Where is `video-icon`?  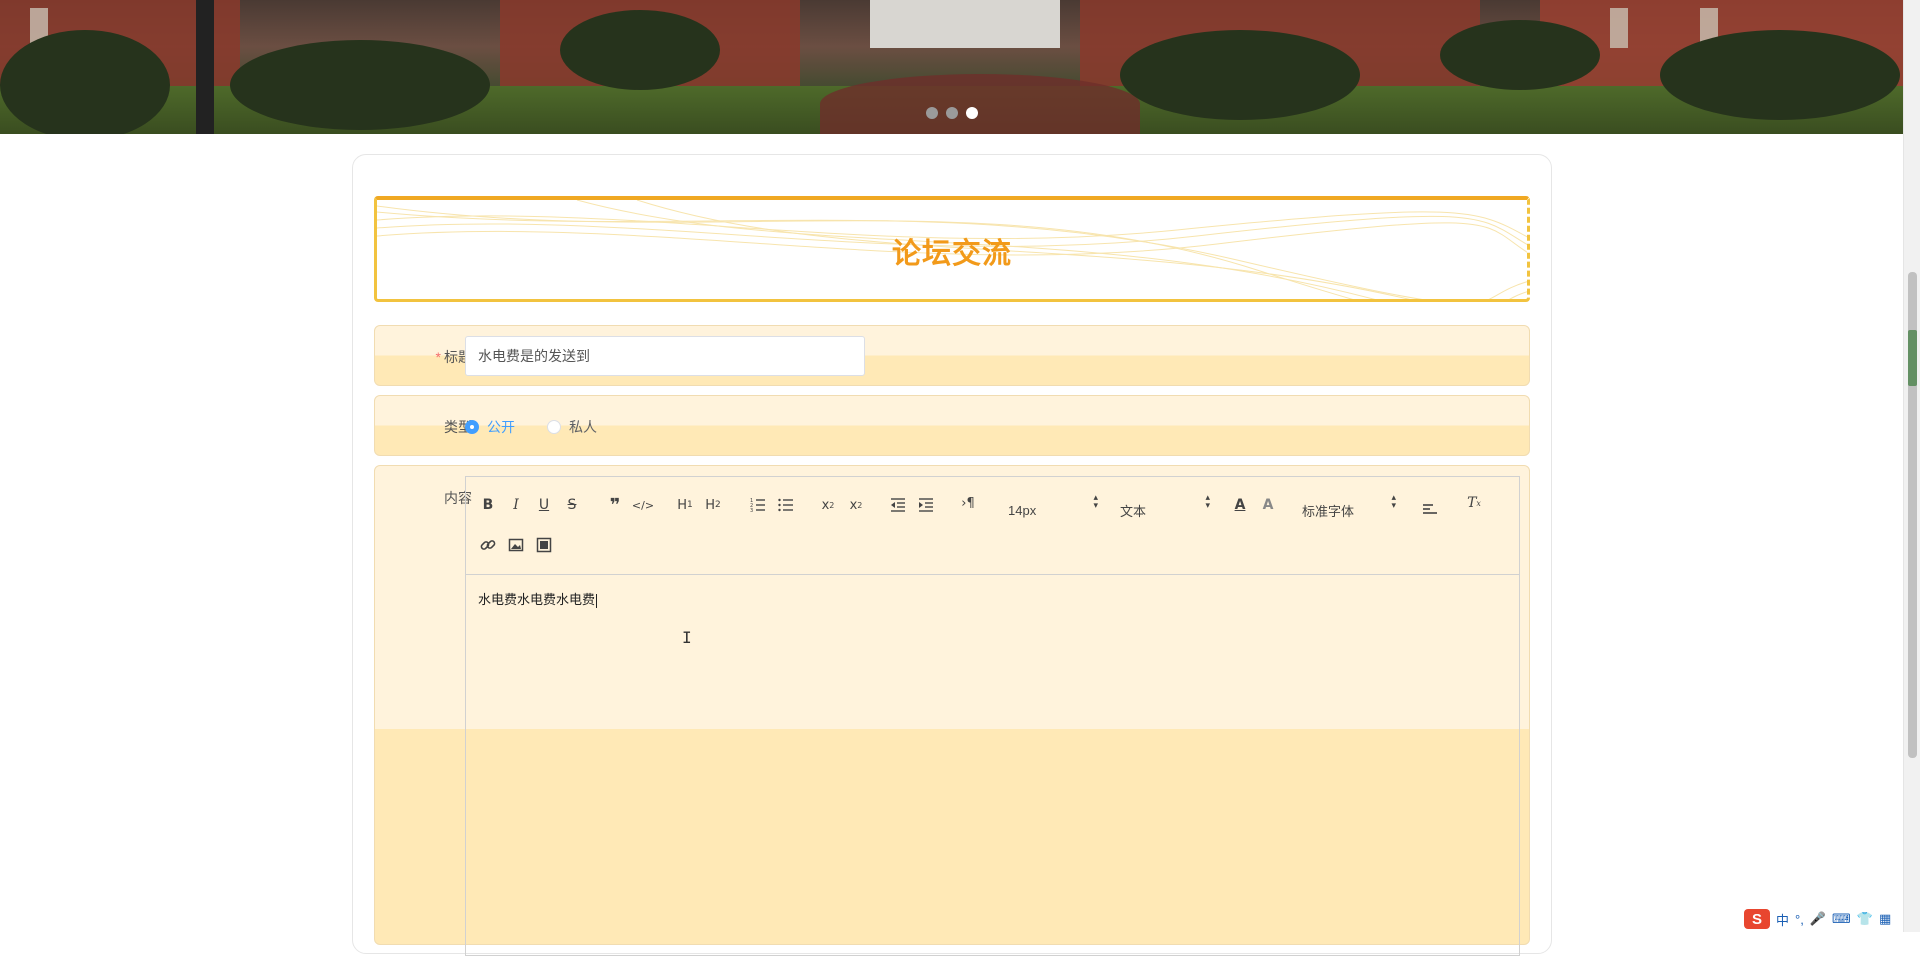 video-icon is located at coordinates (544, 545).